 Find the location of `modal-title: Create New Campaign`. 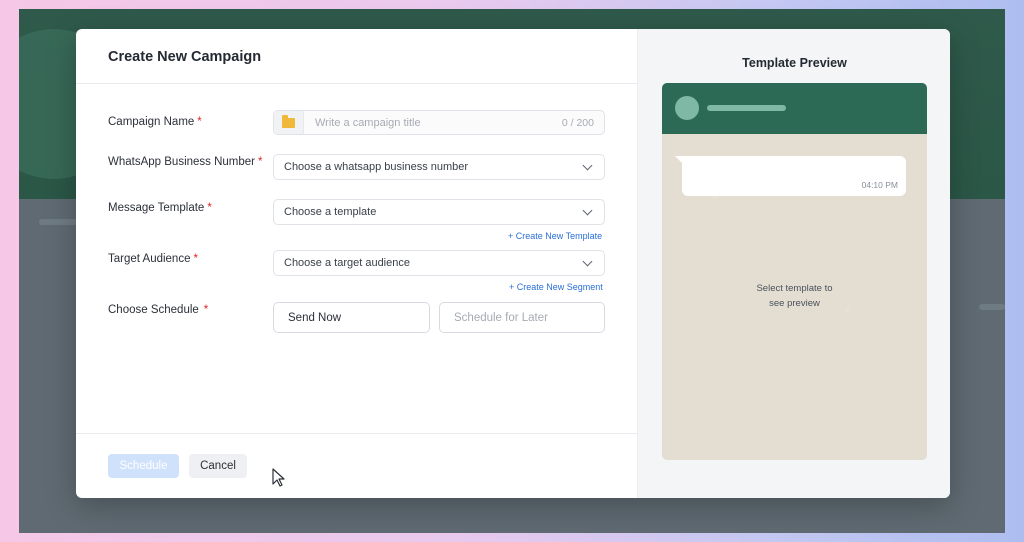

modal-title: Create New Campaign is located at coordinates (185, 57).